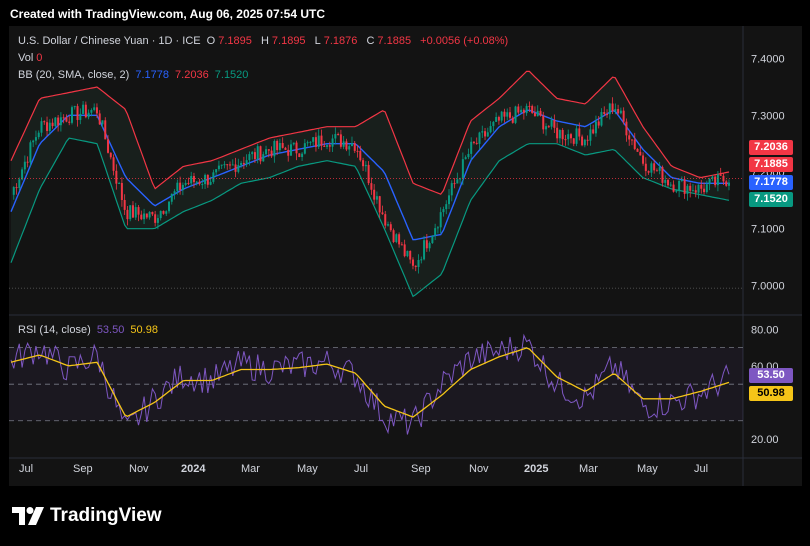 Image resolution: width=810 pixels, height=546 pixels. Describe the element at coordinates (771, 147) in the screenshot. I see `tag-bb-upper: 7.2036` at that location.